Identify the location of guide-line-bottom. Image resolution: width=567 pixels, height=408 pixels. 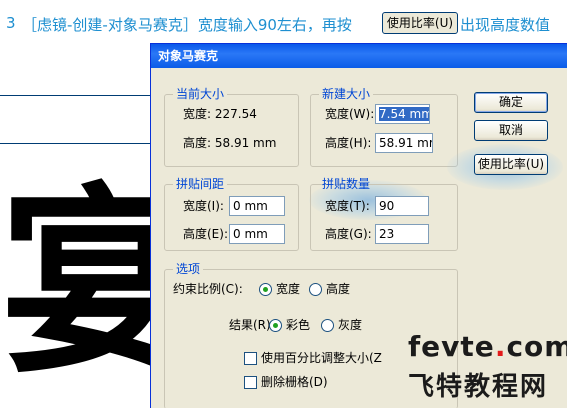
(75, 143).